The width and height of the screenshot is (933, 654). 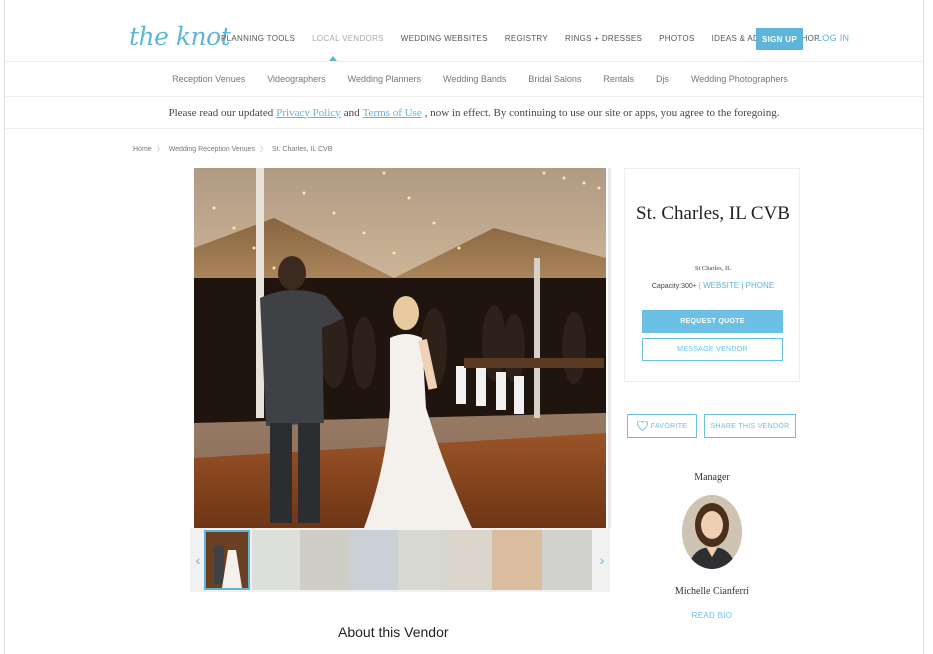 What do you see at coordinates (712, 532) in the screenshot?
I see `manager-avatar` at bounding box center [712, 532].